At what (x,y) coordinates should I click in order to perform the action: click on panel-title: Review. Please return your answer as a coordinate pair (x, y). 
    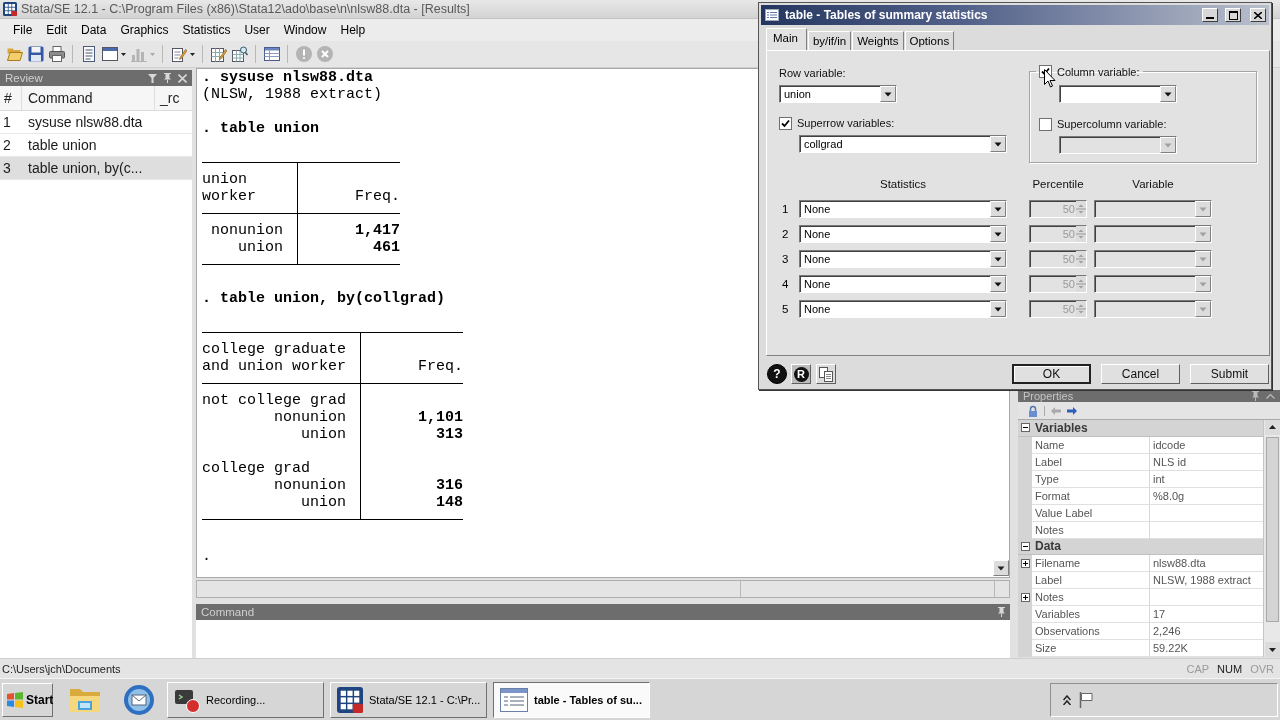
    Looking at the image, I should click on (24, 78).